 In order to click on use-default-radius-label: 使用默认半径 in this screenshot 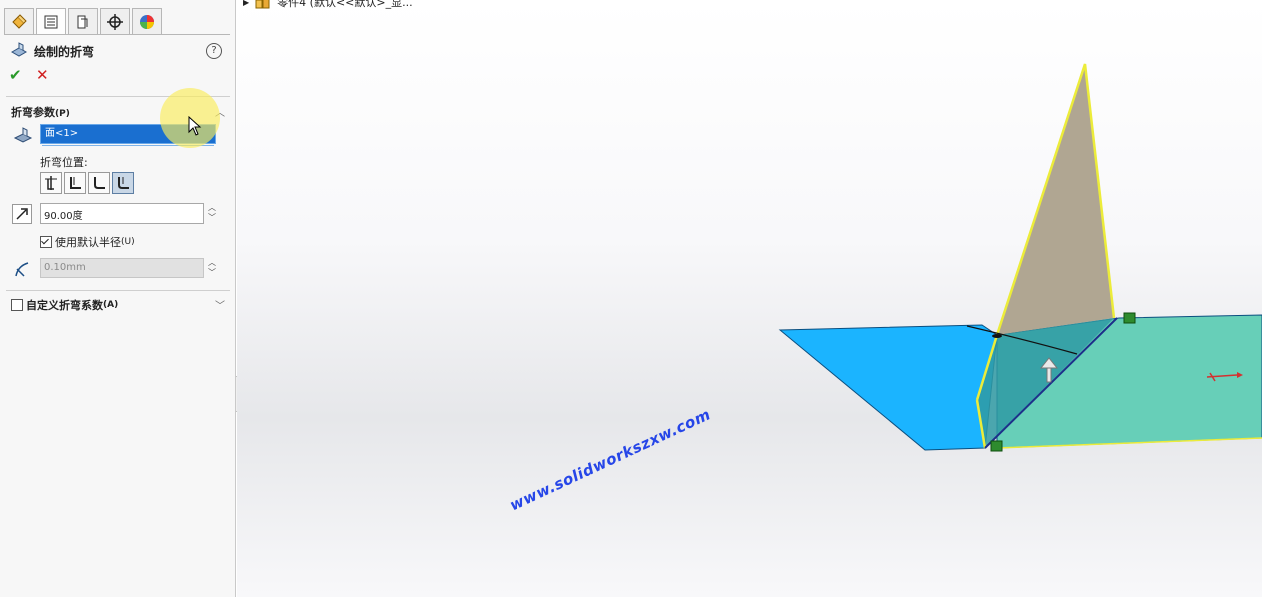, I will do `click(88, 242)`.